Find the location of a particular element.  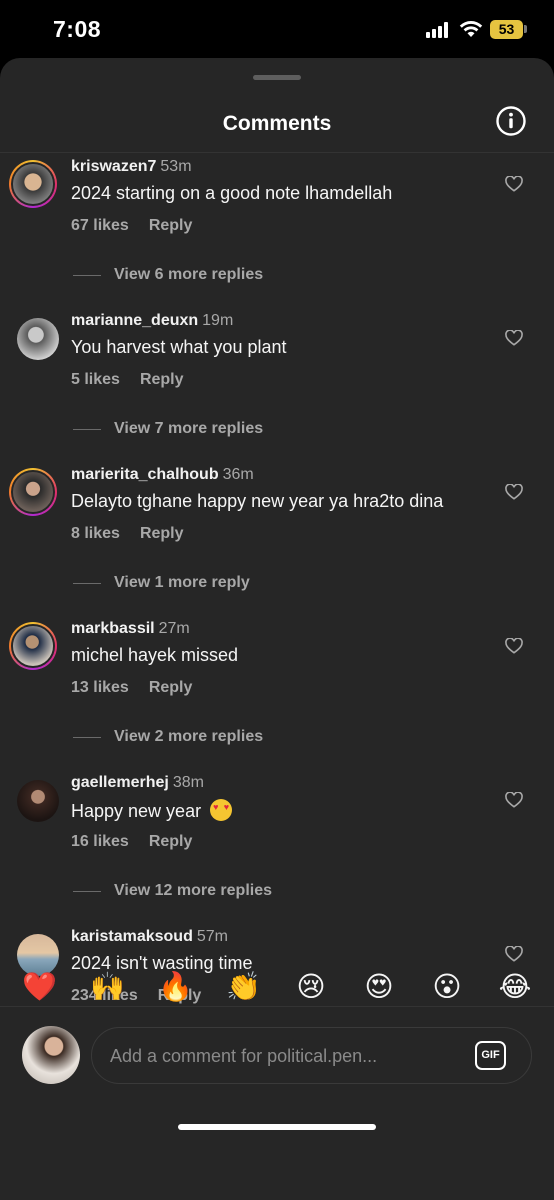

raising-hands-emoji-icon: 🙌 is located at coordinates (107, 987).